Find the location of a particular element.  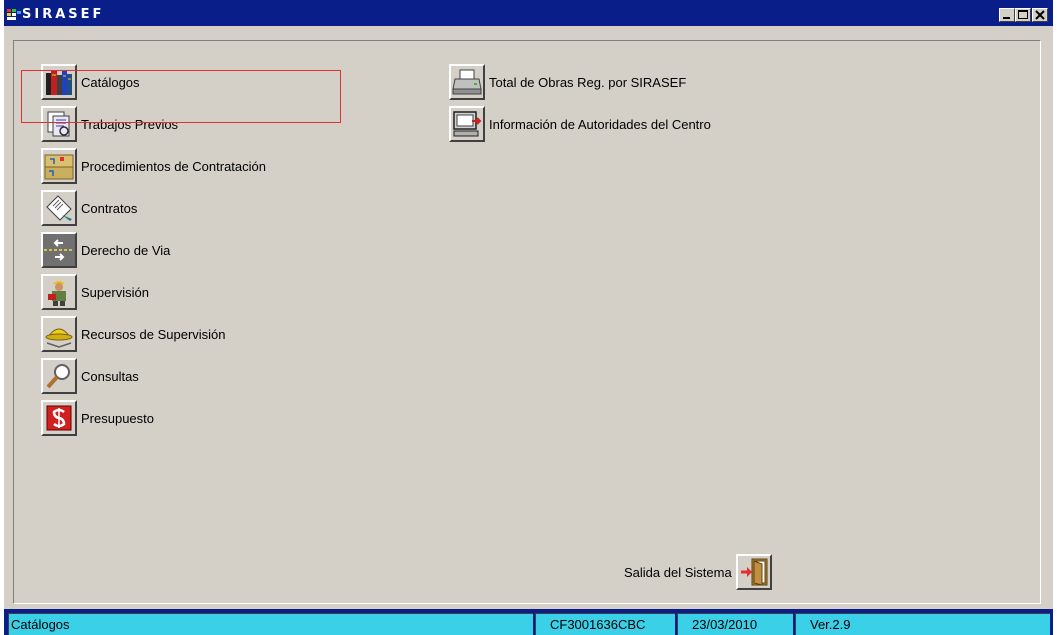

recursos-supervision-button is located at coordinates (59, 334).